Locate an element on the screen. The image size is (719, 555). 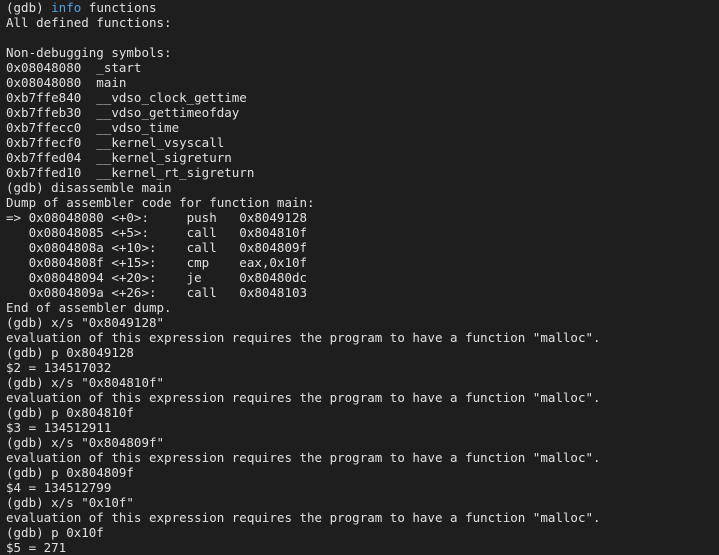
terminal-line: (gdb) x/s "0x10f" is located at coordinates (70, 502).